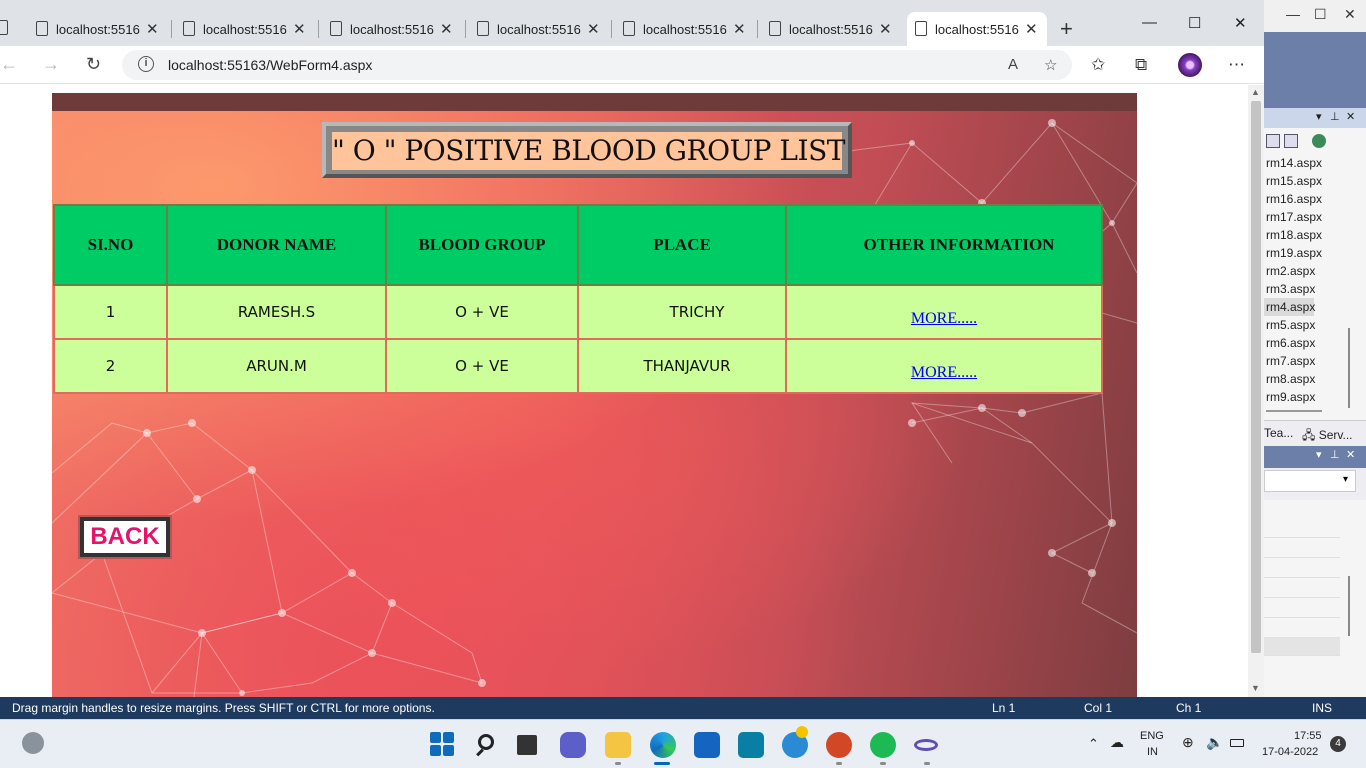 The height and width of the screenshot is (768, 1366). What do you see at coordinates (1293, 253) in the screenshot?
I see `solution-file-item: rm19.aspx` at bounding box center [1293, 253].